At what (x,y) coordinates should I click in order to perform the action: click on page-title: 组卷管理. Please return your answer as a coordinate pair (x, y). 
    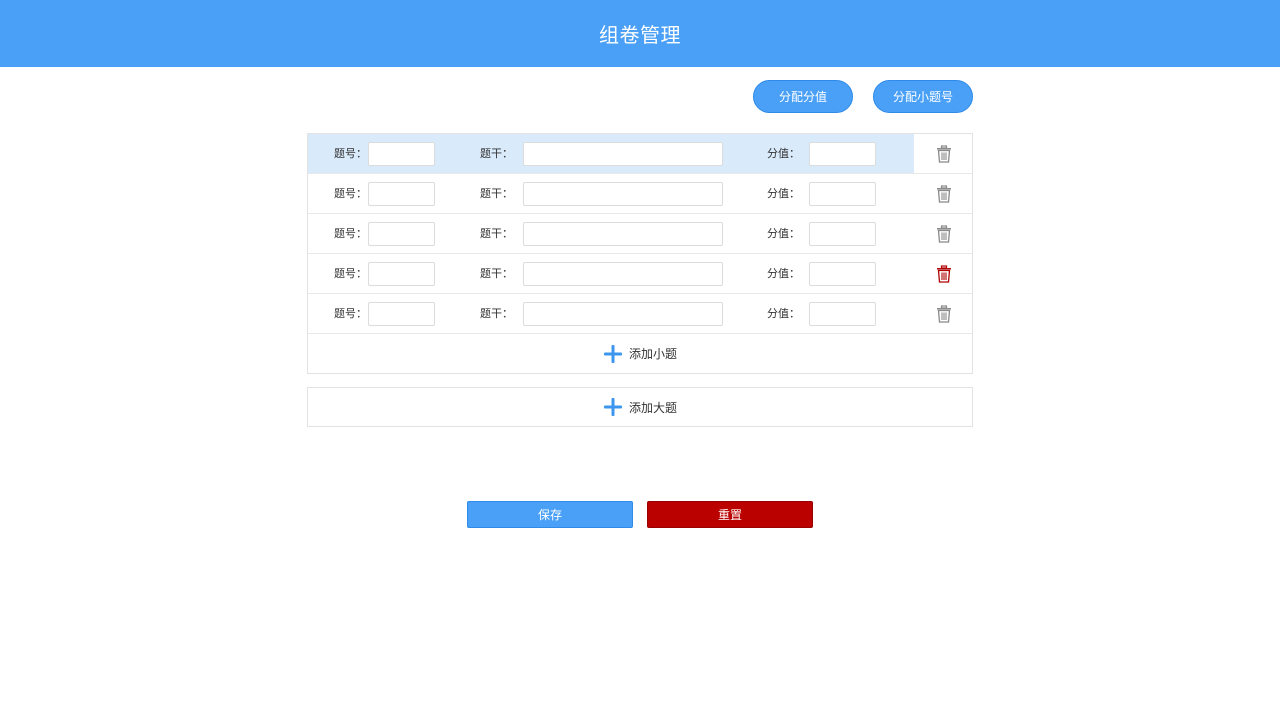
    Looking at the image, I should click on (640, 35).